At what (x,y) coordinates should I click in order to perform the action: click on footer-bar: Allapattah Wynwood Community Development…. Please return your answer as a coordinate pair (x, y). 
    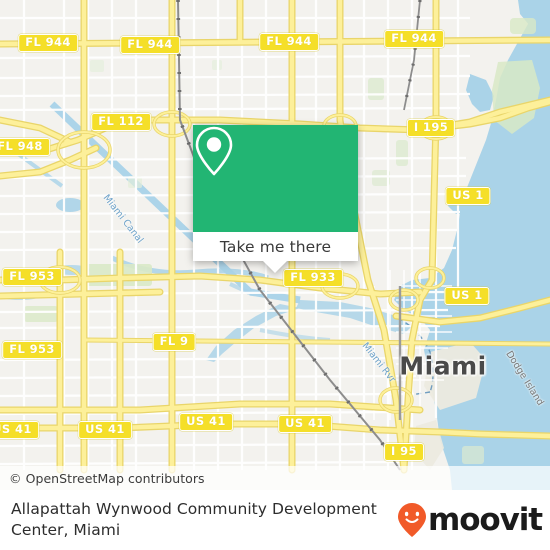
    Looking at the image, I should click on (275, 520).